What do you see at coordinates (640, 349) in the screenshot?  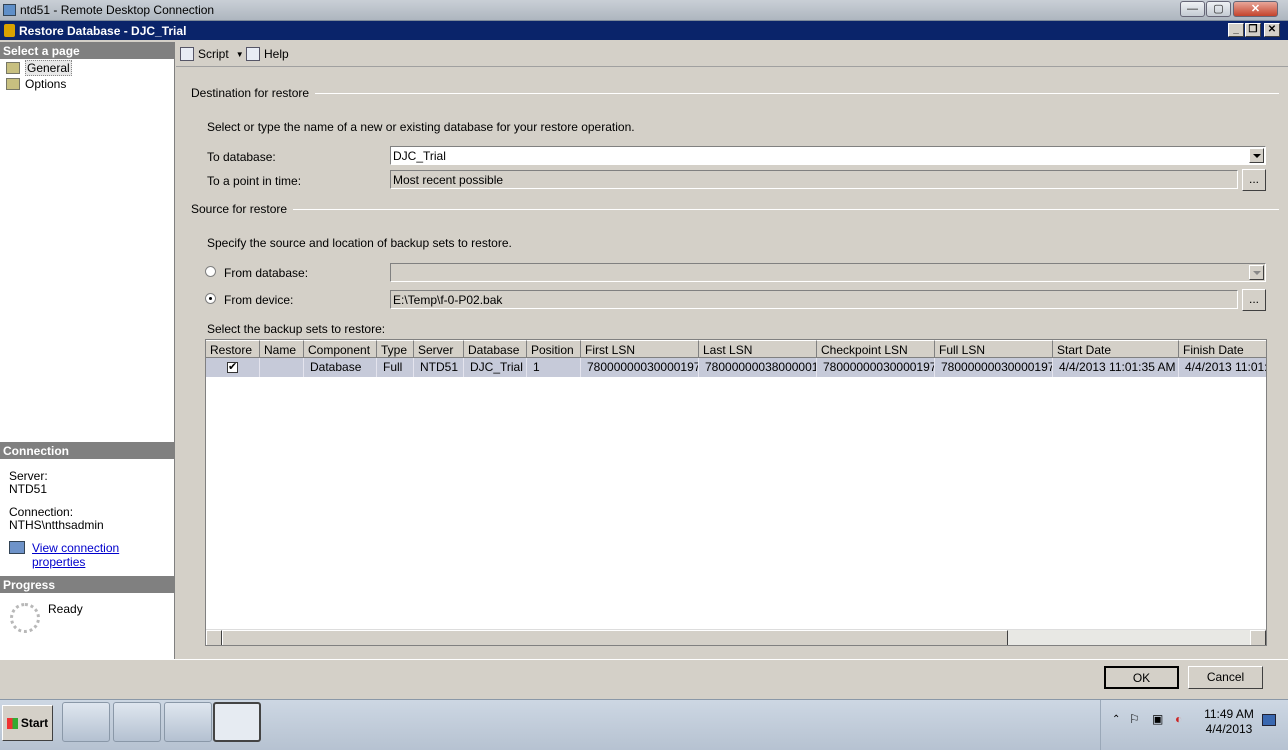 I see `column-header: First LSN` at bounding box center [640, 349].